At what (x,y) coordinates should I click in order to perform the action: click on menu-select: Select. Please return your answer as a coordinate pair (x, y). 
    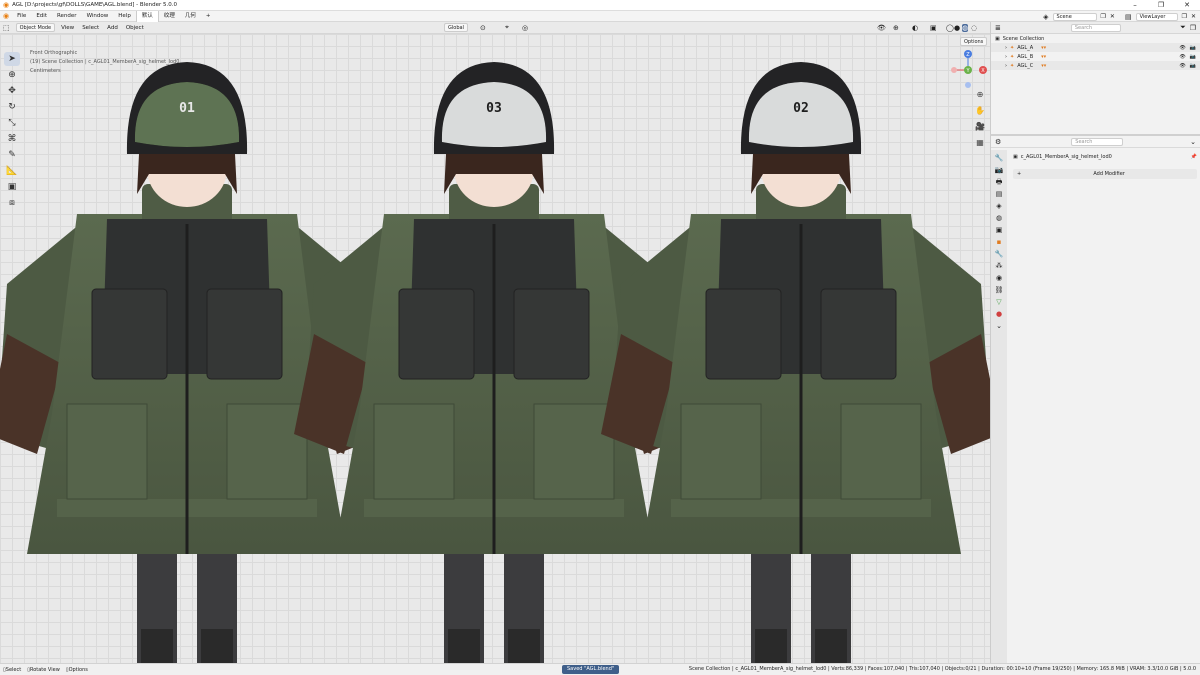
    Looking at the image, I should click on (90, 28).